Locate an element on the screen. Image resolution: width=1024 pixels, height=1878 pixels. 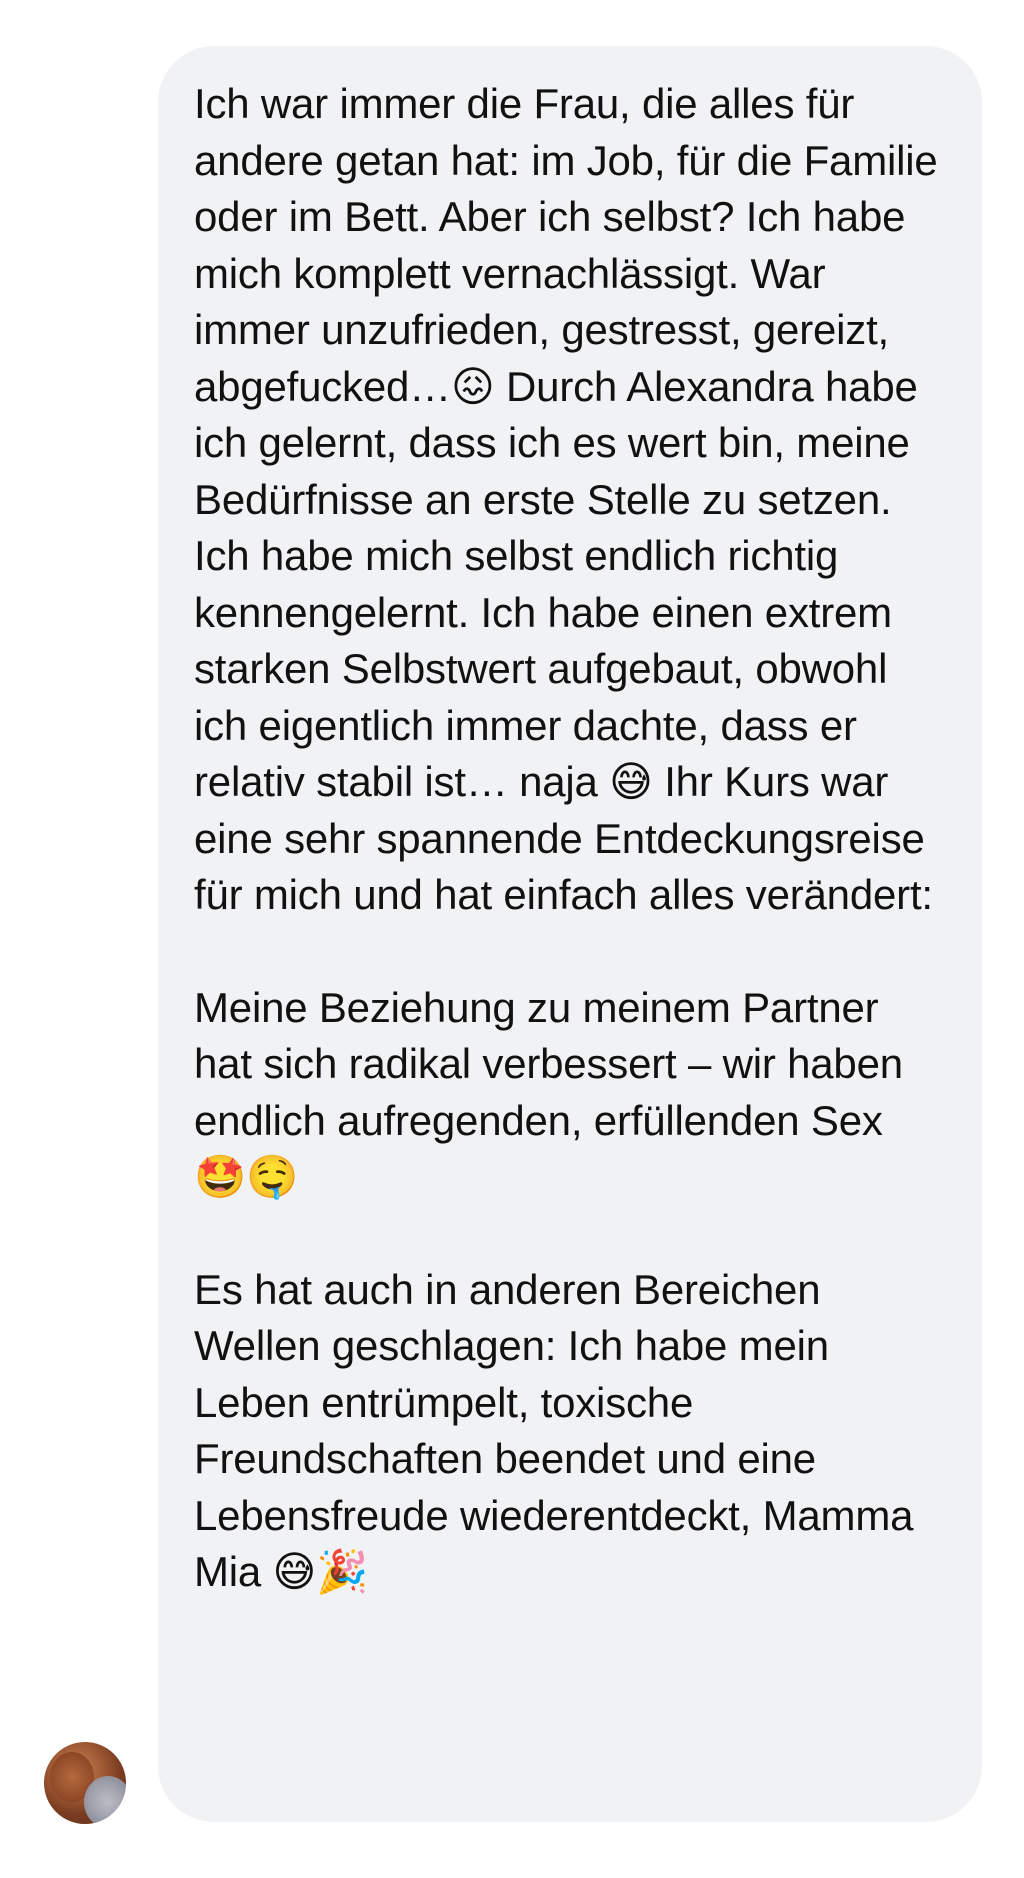
sender-avatar is located at coordinates (85, 1783).